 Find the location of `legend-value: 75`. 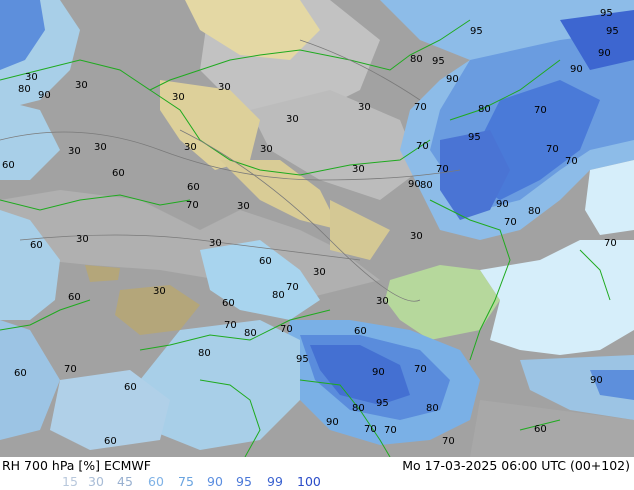

legend-value: 75 is located at coordinates (186, 481).